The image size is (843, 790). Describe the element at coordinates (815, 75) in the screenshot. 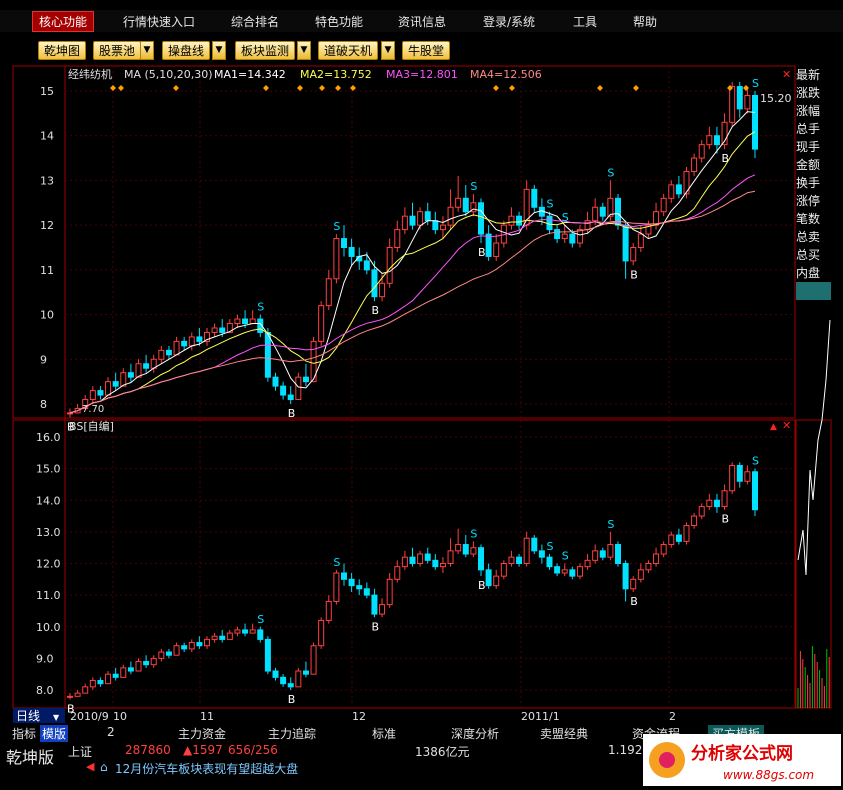

I see `sidebar-latest: 最新` at that location.